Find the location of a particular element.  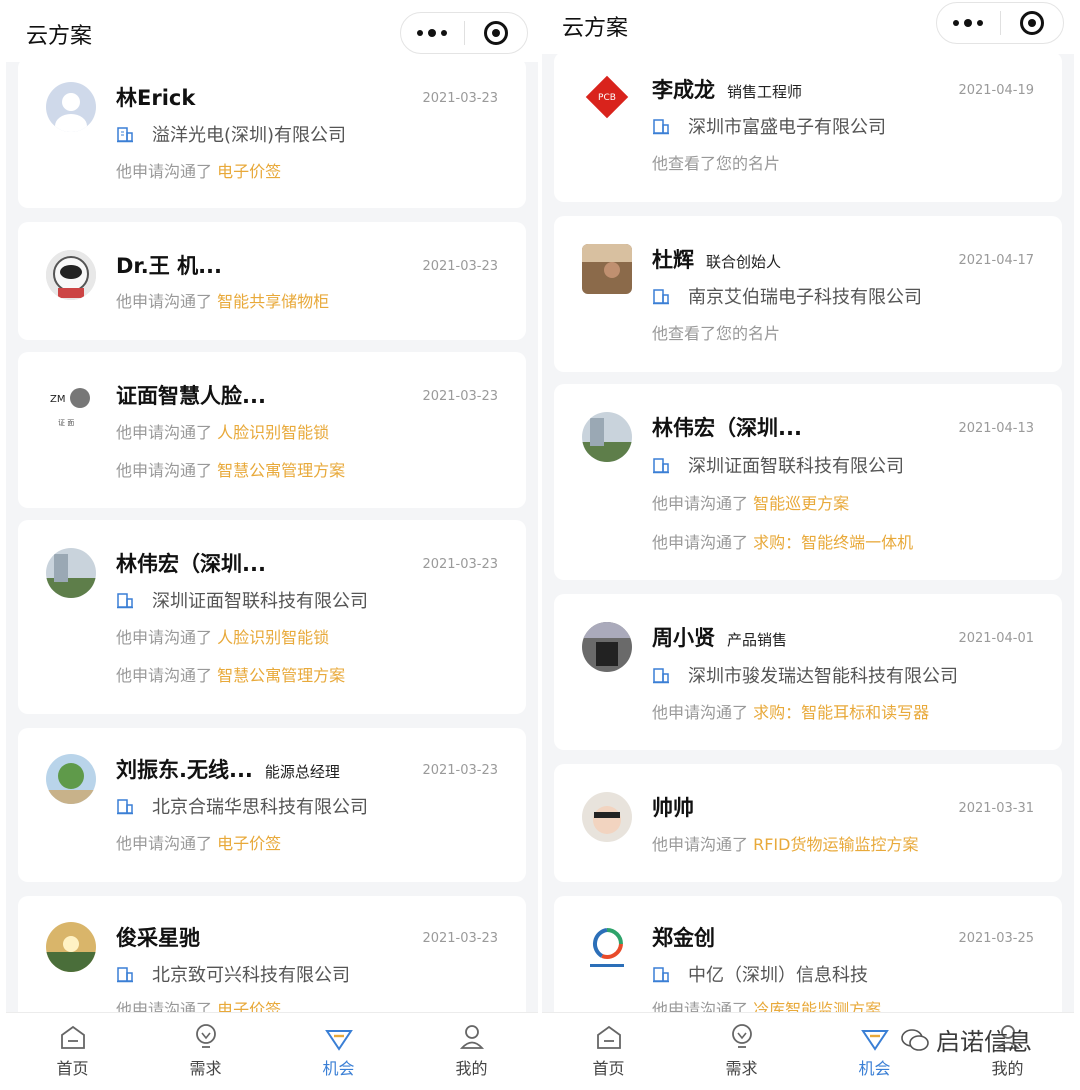

wechat-icon is located at coordinates (915, 1039).